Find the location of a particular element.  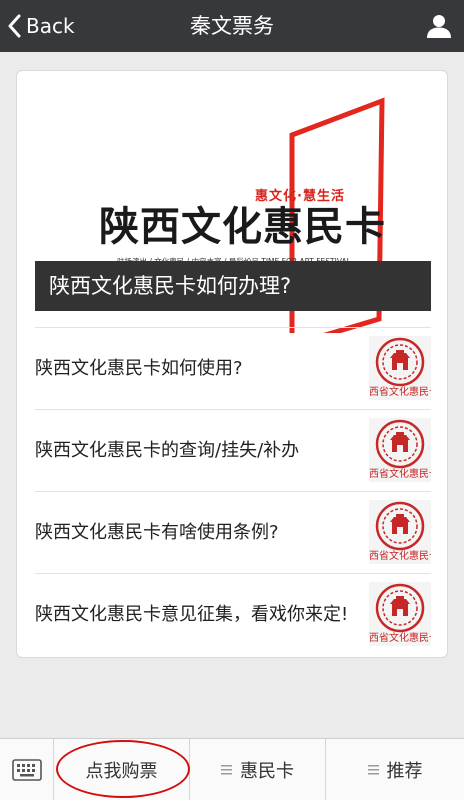

menu-buy-ticket: 点我购票 is located at coordinates (122, 769).